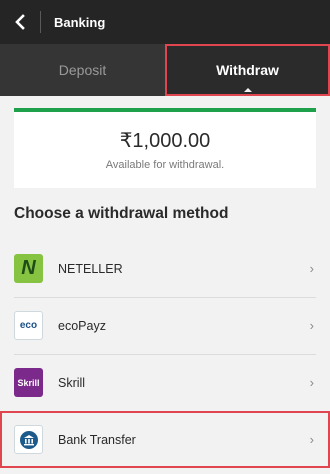  I want to click on skrill-icon: Skrill, so click(28, 382).